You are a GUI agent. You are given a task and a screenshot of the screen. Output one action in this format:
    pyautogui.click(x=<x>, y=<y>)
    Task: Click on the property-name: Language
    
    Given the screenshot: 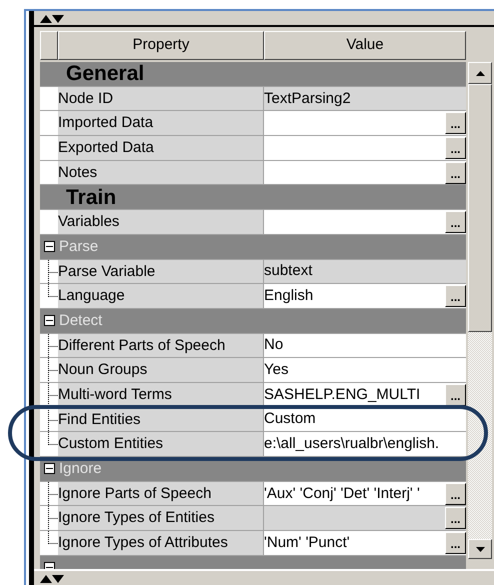 What is the action you would take?
    pyautogui.click(x=161, y=296)
    